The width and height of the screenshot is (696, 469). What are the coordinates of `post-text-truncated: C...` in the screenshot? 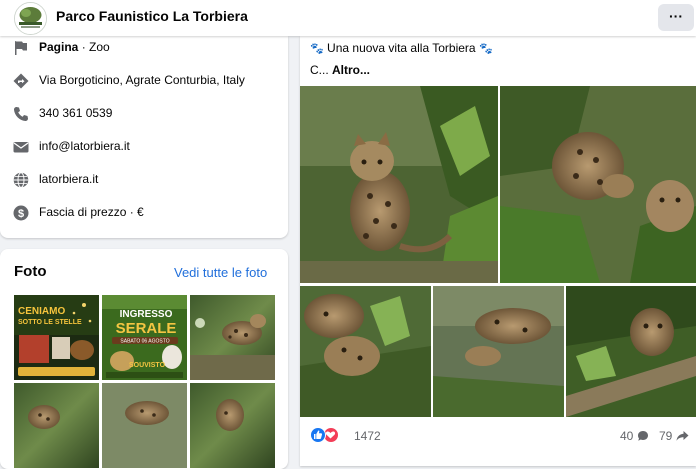 It's located at (321, 70).